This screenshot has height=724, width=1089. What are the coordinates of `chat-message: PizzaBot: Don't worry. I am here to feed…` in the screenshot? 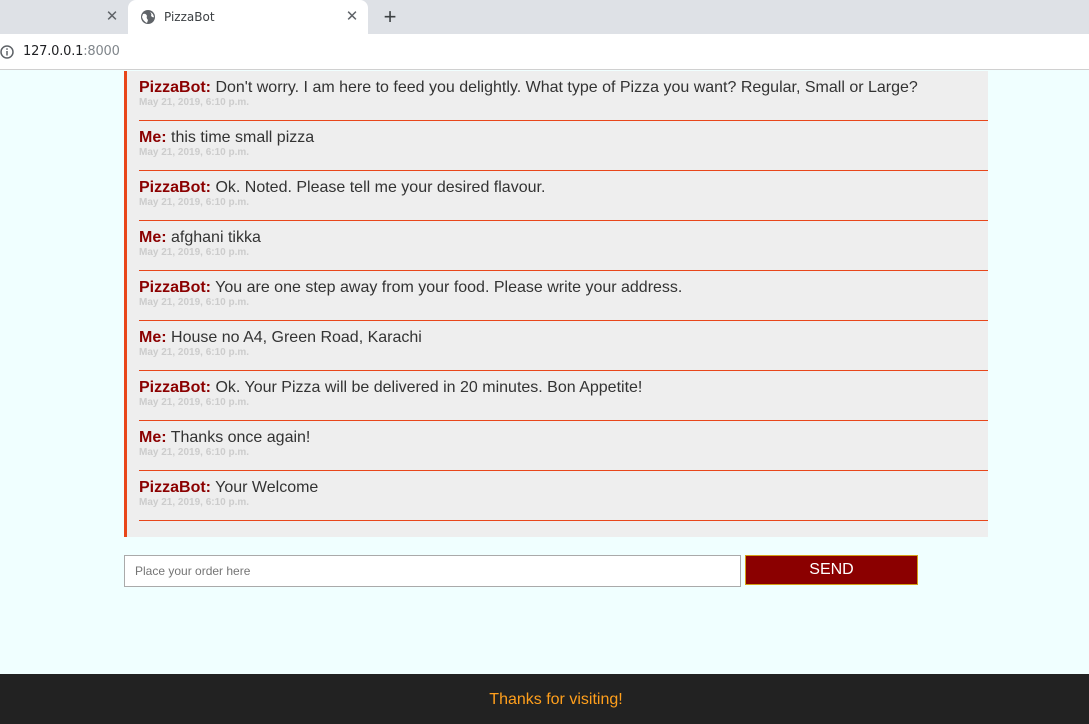 It's located at (563, 96).